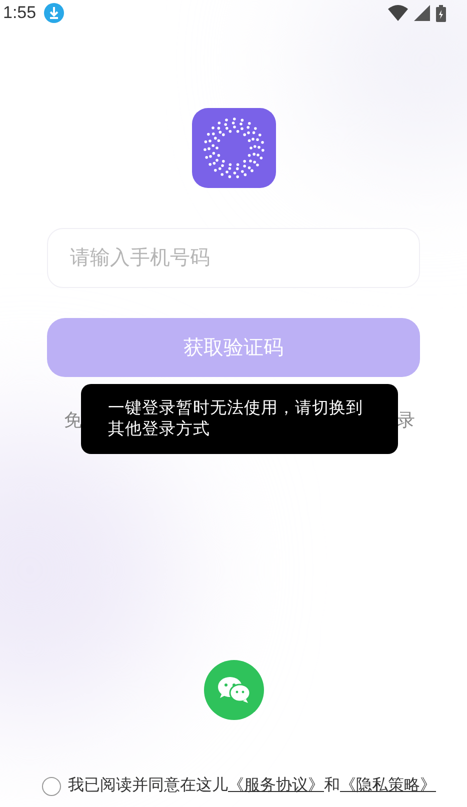 This screenshot has width=467, height=807. I want to click on wifi-icon, so click(398, 13).